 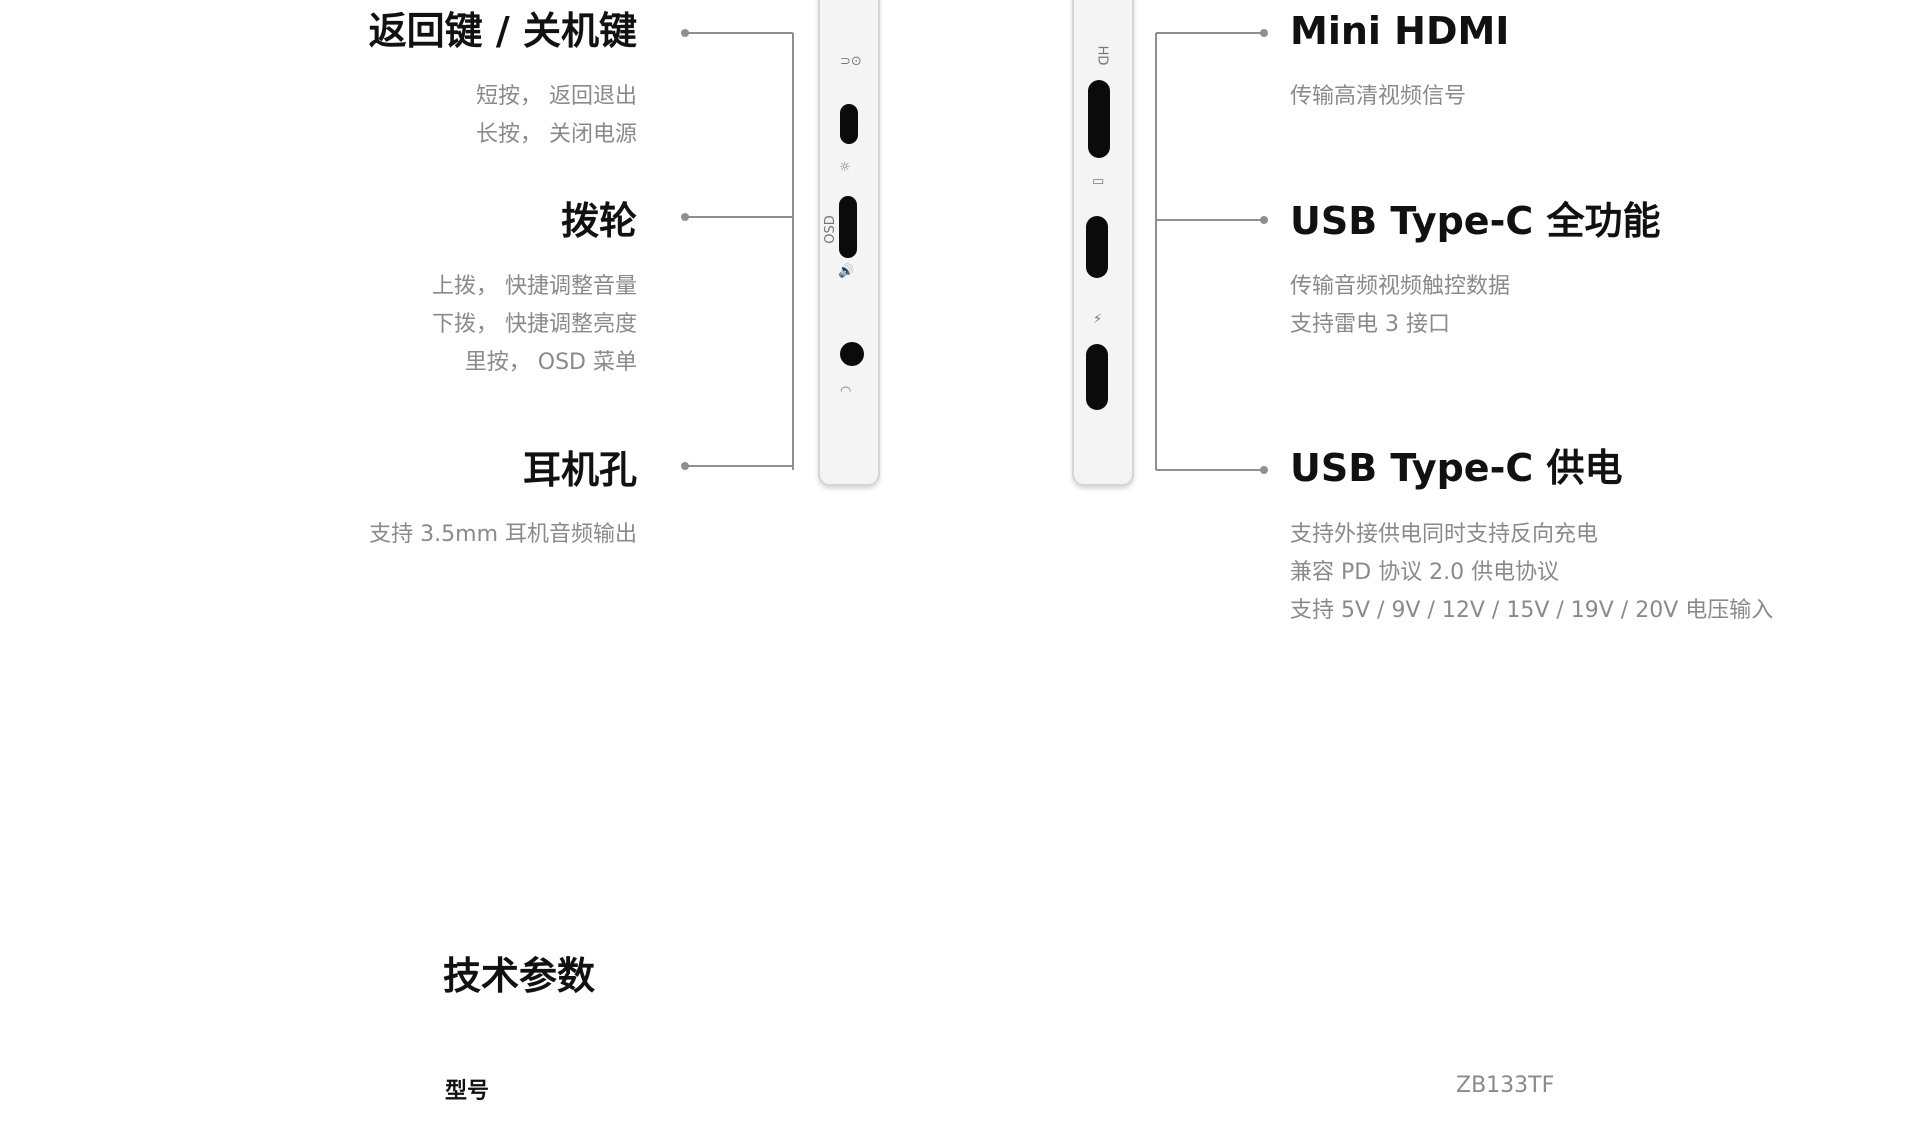 I want to click on feature-desc-wheel: 上拨， 快捷调整音量 下拨， 快捷调整亮度 里按， OSD 菜单, so click(x=534, y=325).